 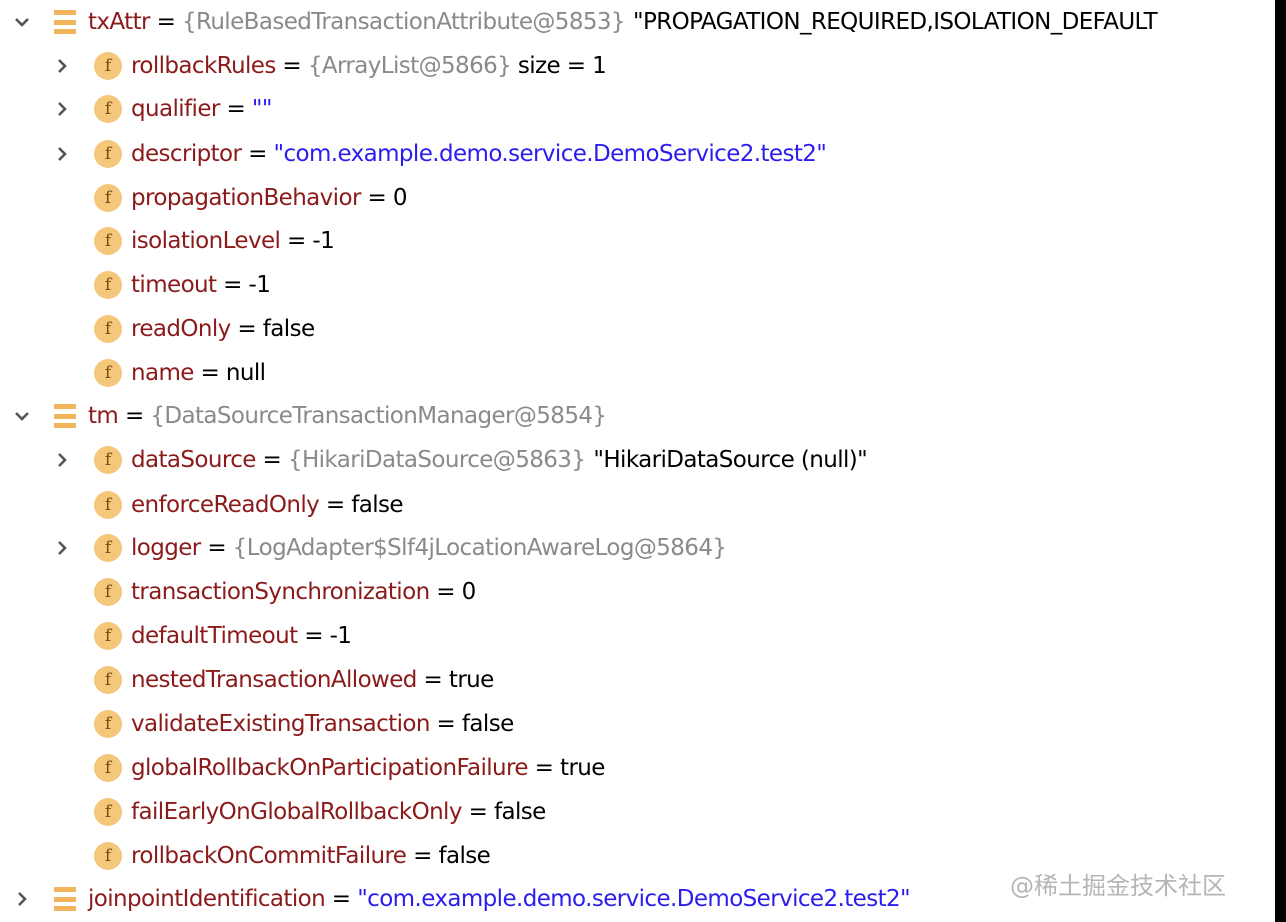 I want to click on row-text: failEarlyOnGlobalRollbackOnly = false, so click(x=338, y=812).